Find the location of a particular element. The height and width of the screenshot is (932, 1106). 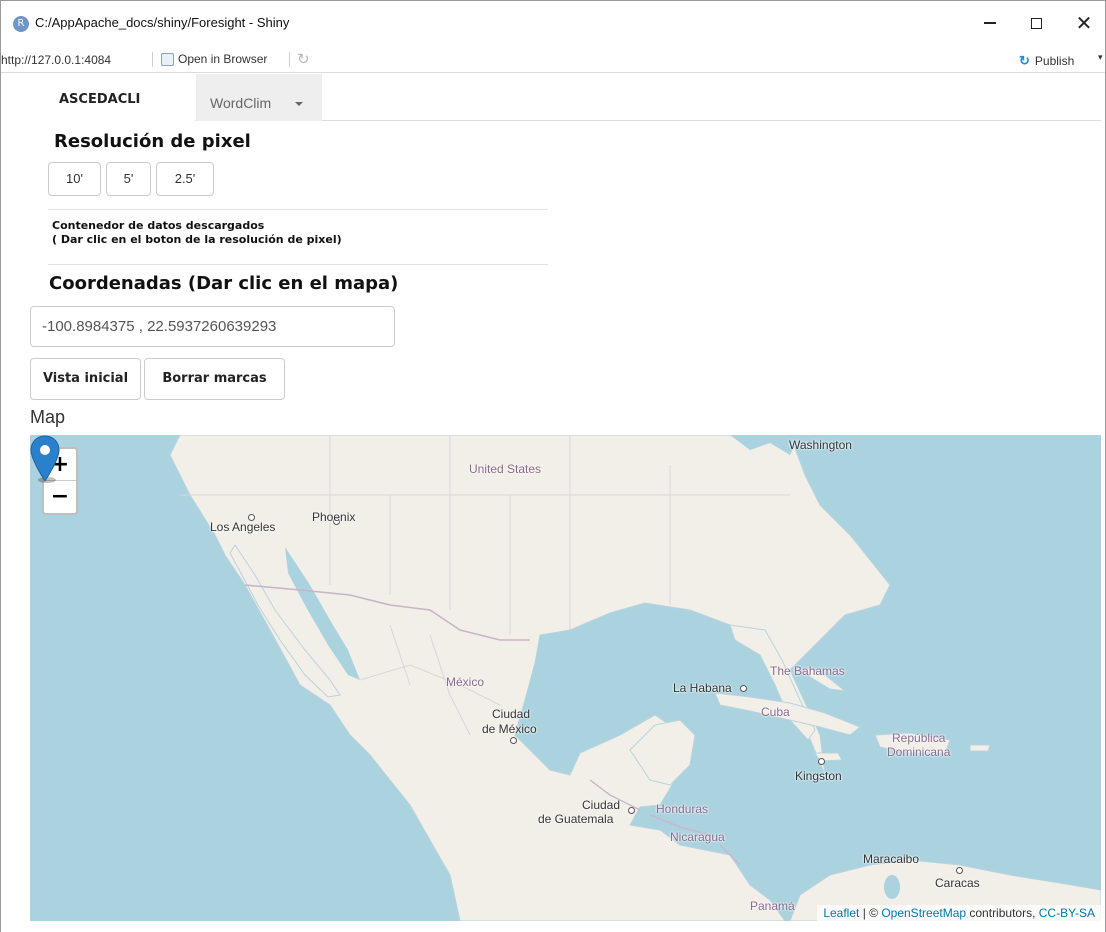

clear-marks-button: Borrar marcas is located at coordinates (214, 379).